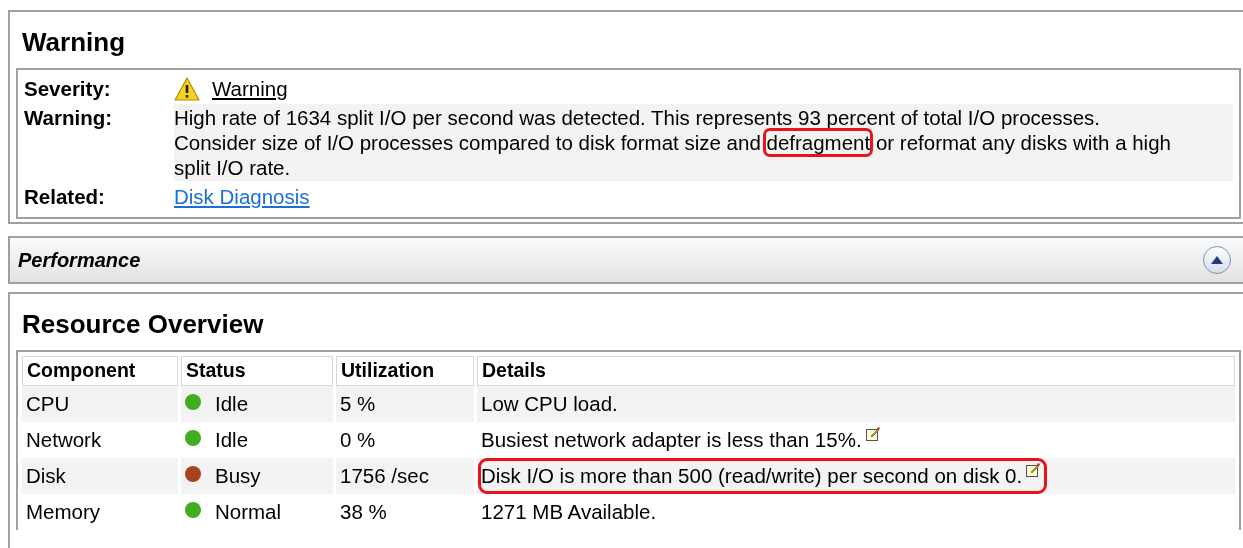 The height and width of the screenshot is (548, 1243). What do you see at coordinates (143, 324) in the screenshot?
I see `panel-title: Resource Overview` at bounding box center [143, 324].